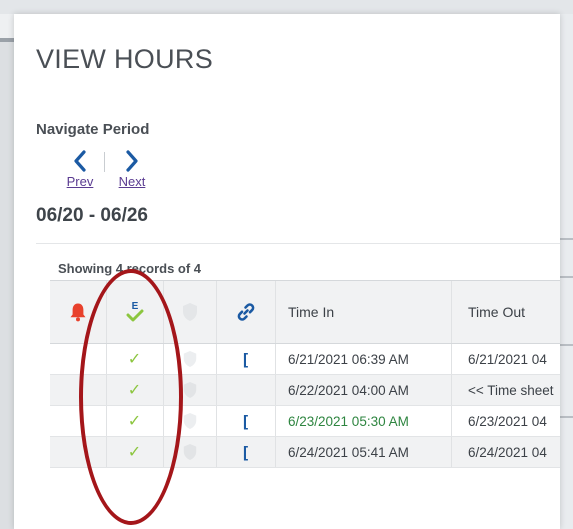  I want to click on time-in-cell: 6/24/2021 05:41 AM, so click(348, 452).